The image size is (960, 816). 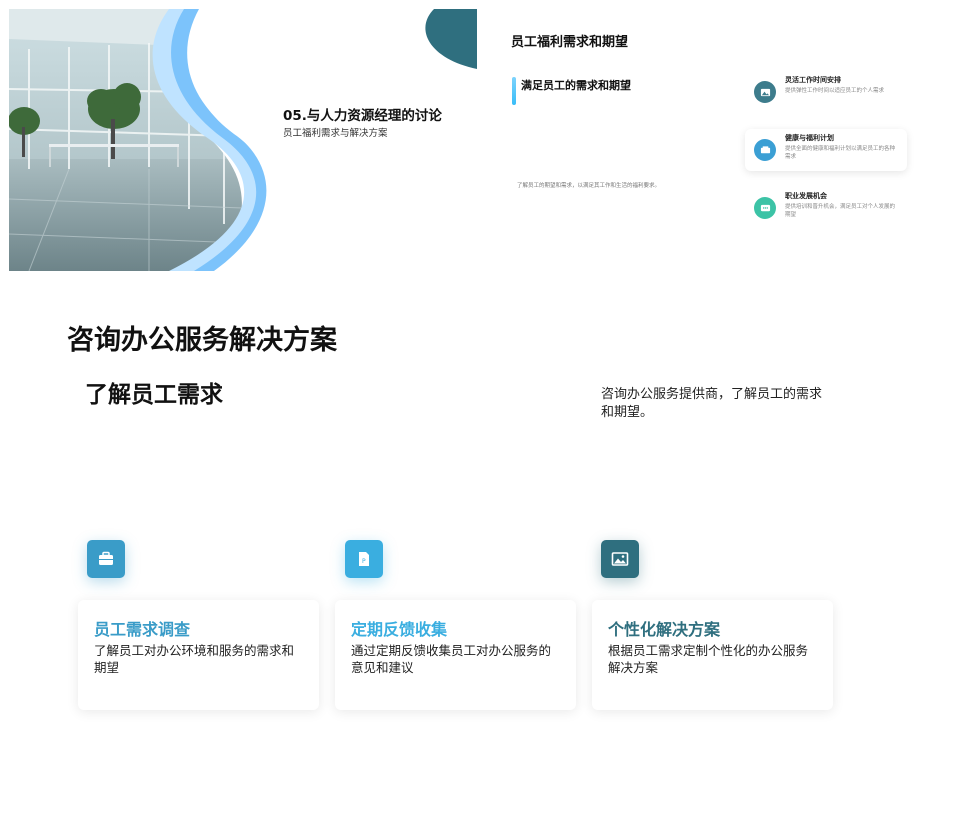 What do you see at coordinates (194, 659) in the screenshot?
I see `card-desc: 了解员工对办公环境和服务的需求和期望` at bounding box center [194, 659].